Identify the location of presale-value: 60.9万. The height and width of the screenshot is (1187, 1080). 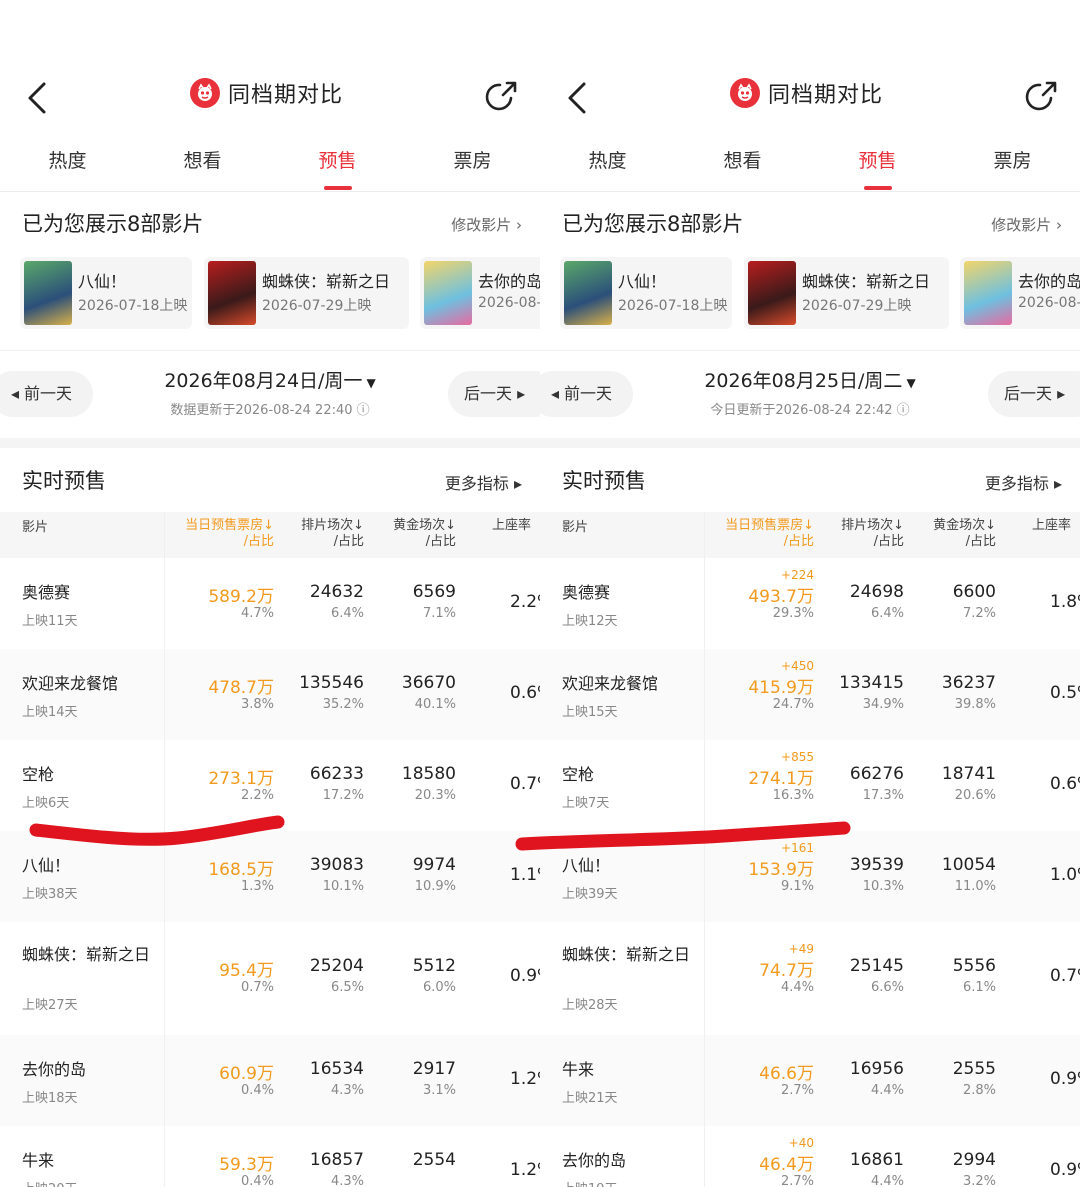
(246, 1074).